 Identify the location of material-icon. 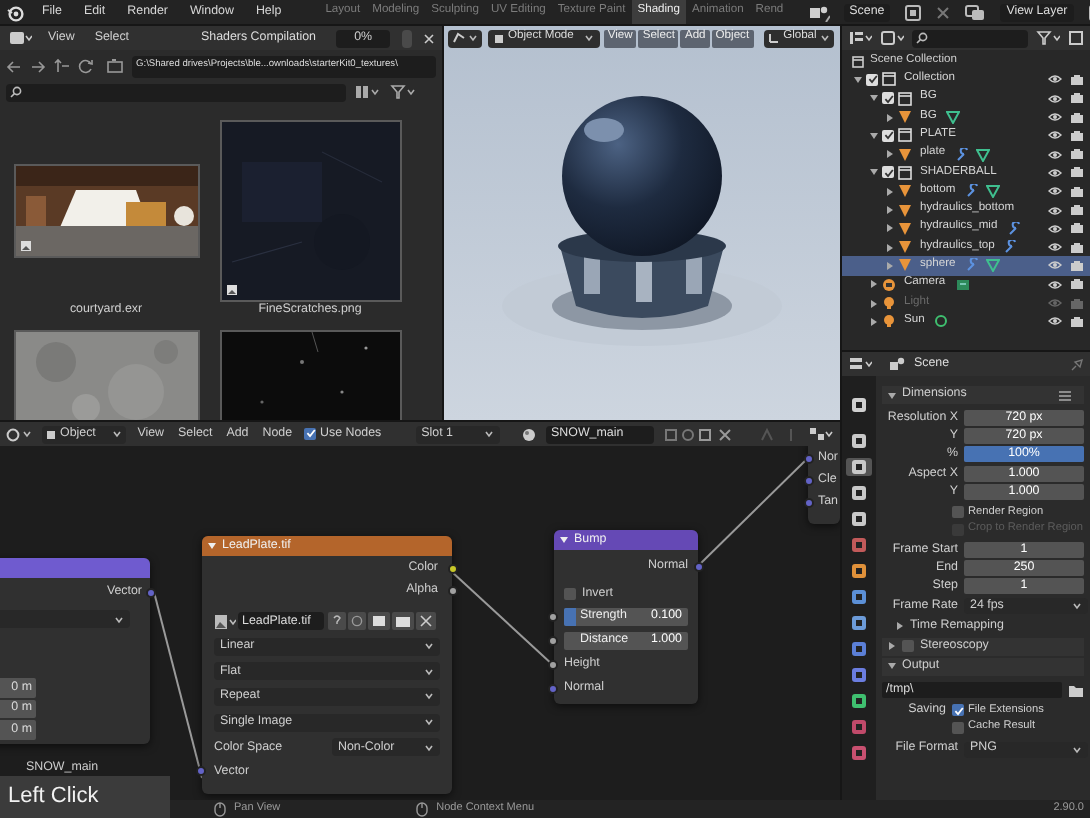
(528, 434).